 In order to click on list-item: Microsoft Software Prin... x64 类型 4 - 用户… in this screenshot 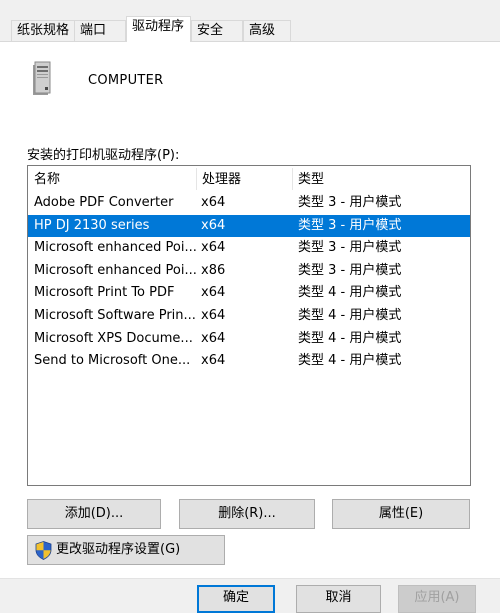, I will do `click(249, 316)`.